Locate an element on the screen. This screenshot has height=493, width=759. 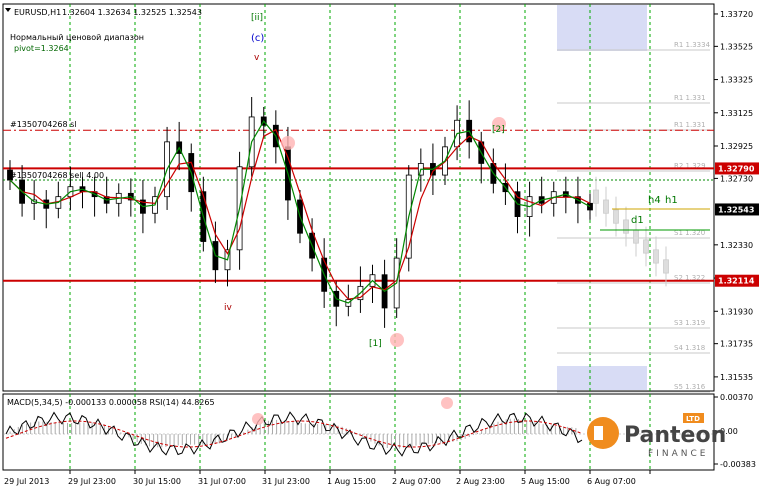
price-tick-10: 1.31535 is located at coordinates (736, 377).